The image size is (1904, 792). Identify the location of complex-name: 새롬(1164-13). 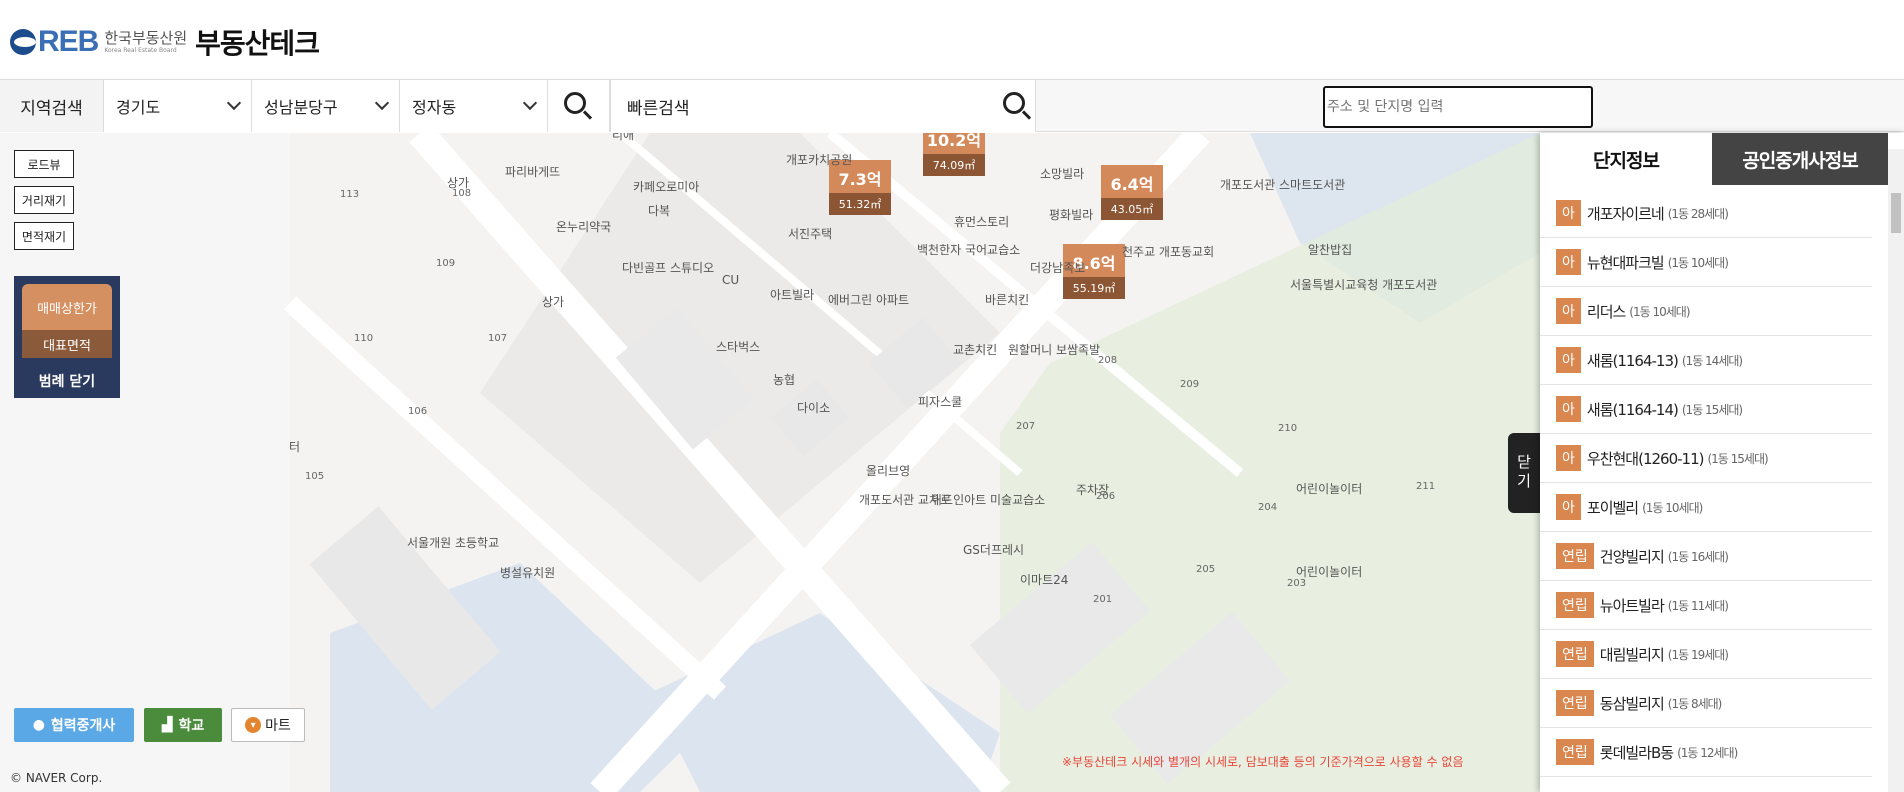
(1632, 360).